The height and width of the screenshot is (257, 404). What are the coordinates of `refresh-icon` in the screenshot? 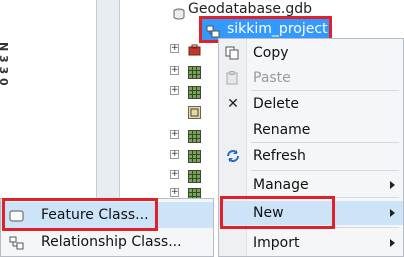 It's located at (233, 156).